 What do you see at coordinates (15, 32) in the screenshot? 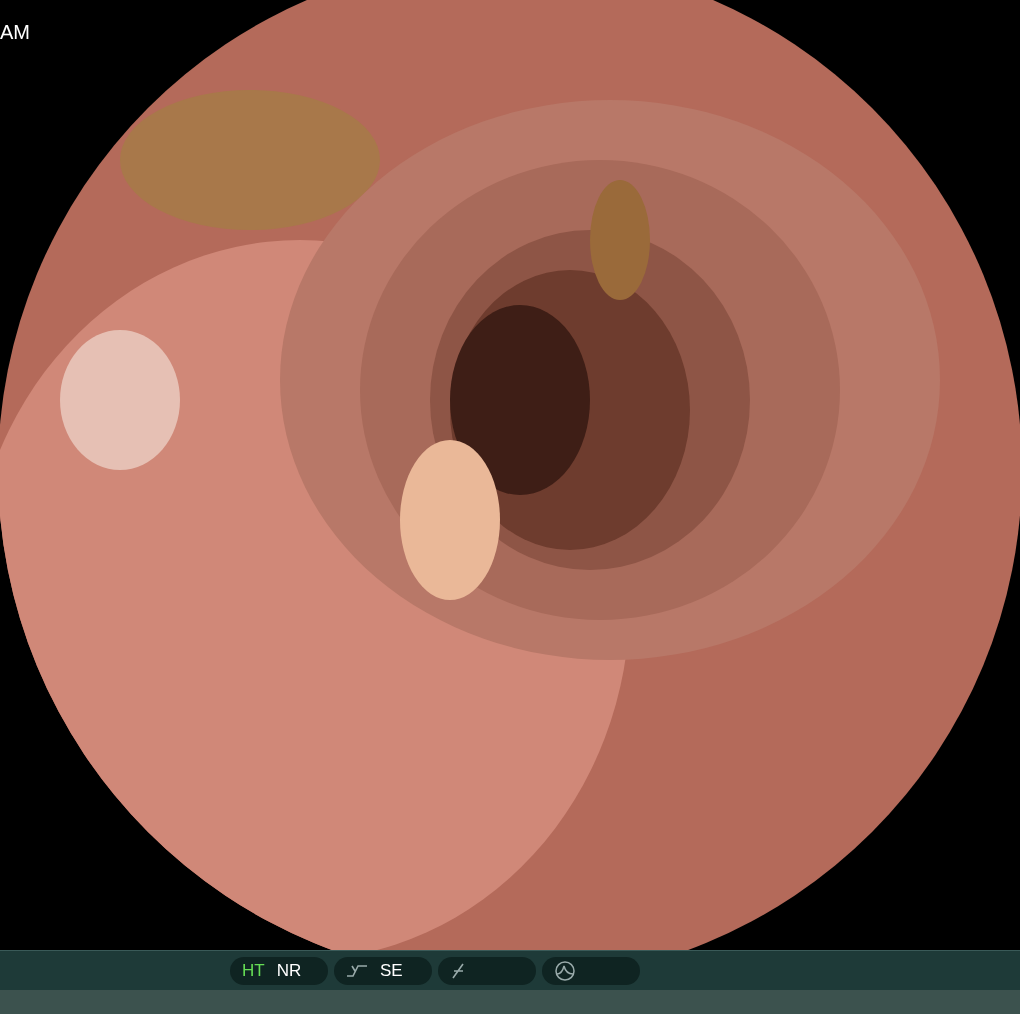
I see `corner-text: AM` at bounding box center [15, 32].